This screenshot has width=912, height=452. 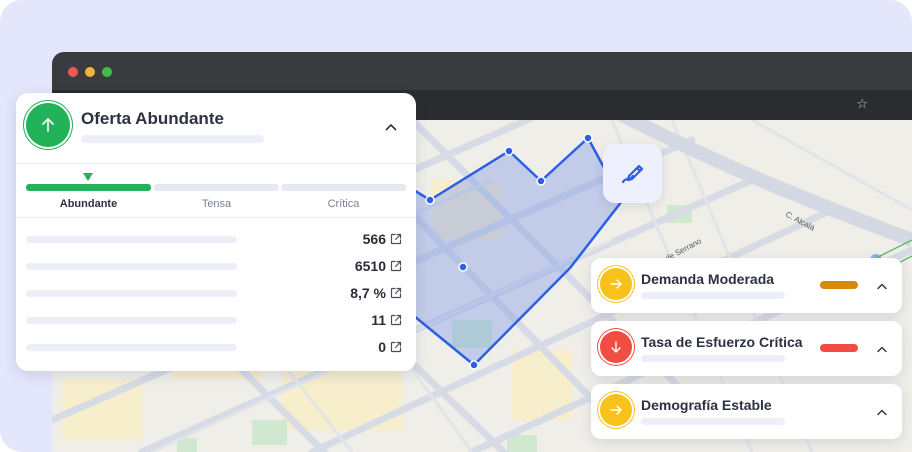 What do you see at coordinates (368, 293) in the screenshot?
I see `metric-value: 8,7 %` at bounding box center [368, 293].